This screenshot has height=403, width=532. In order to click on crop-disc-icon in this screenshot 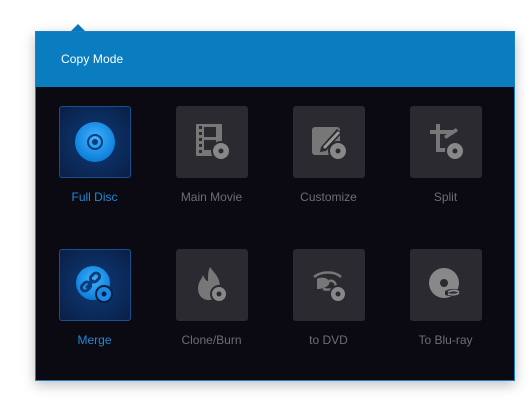, I will do `click(447, 142)`.